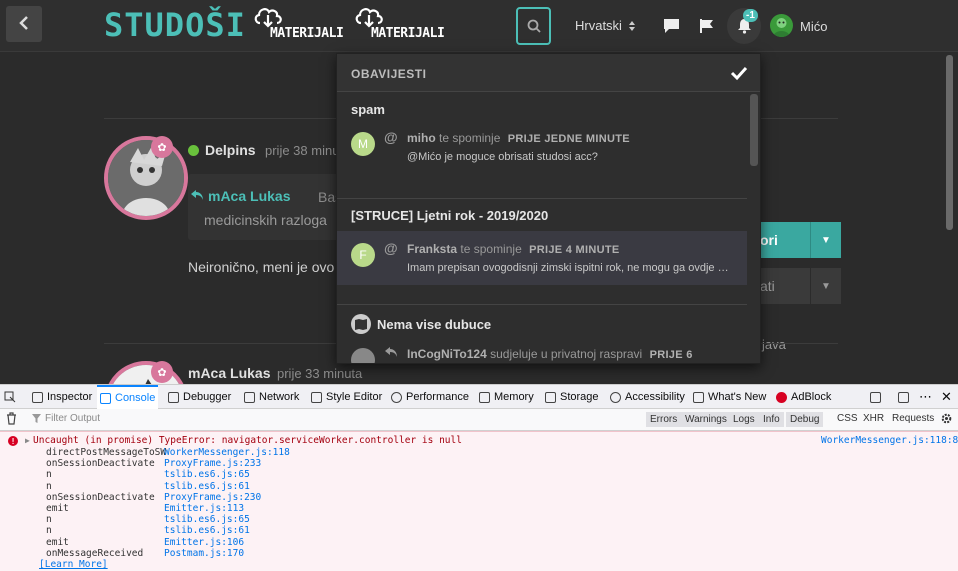  What do you see at coordinates (396, 397) in the screenshot?
I see `performance-icon` at bounding box center [396, 397].